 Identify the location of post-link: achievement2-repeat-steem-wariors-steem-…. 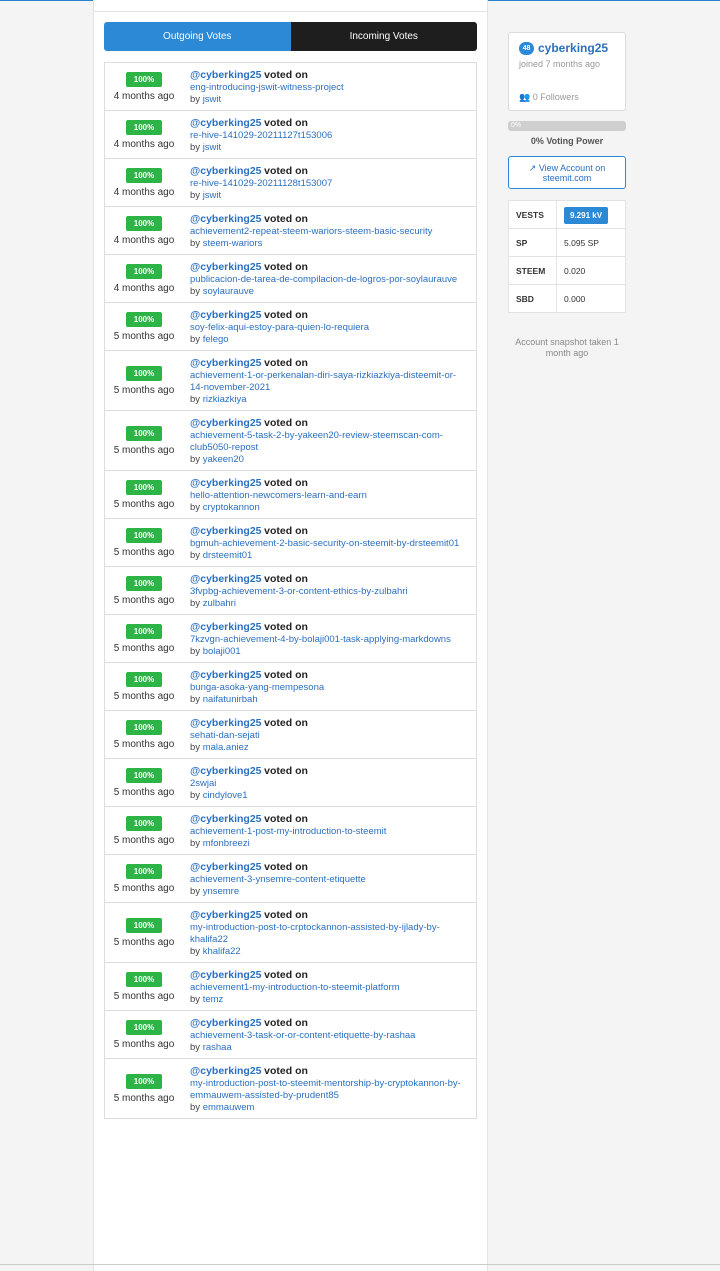
(329, 232).